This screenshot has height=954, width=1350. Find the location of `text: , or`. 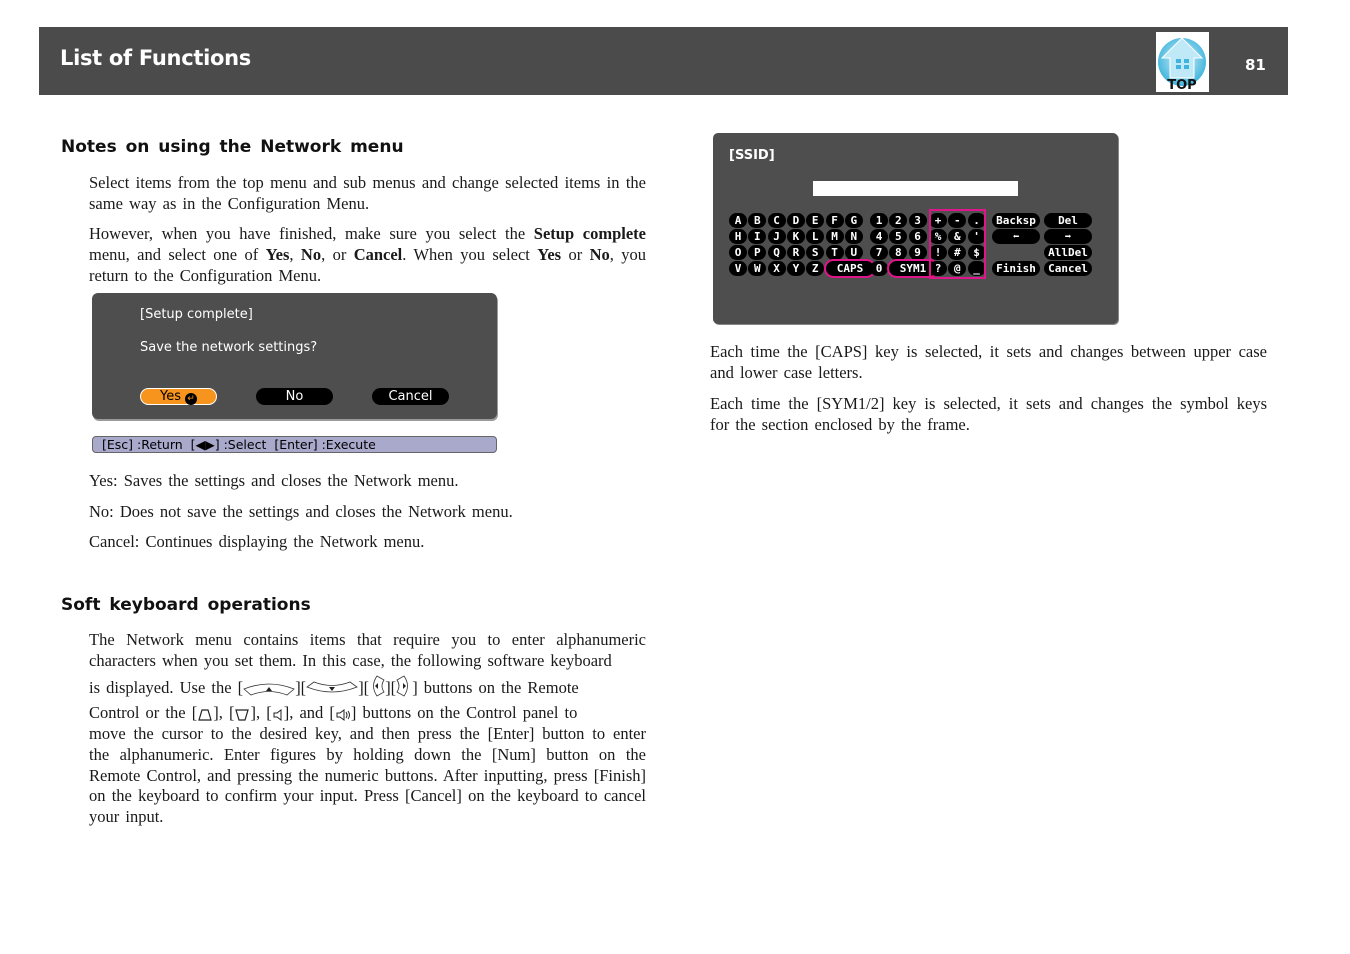

text: , or is located at coordinates (337, 254).